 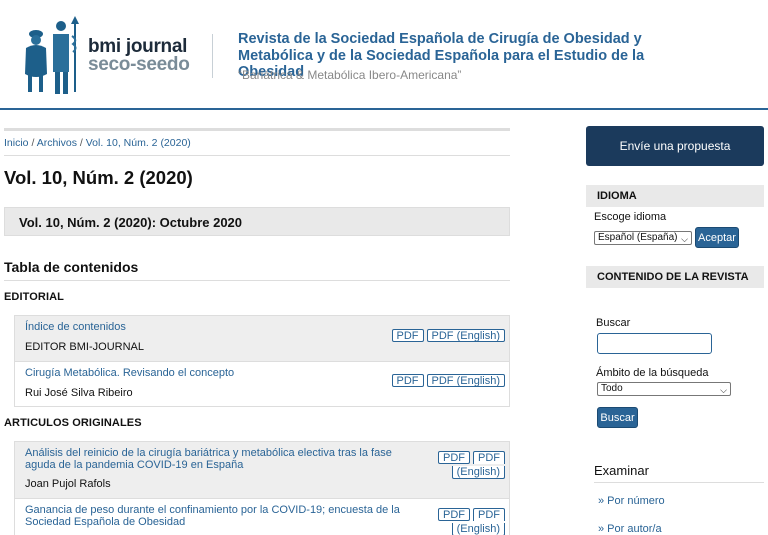 What do you see at coordinates (79, 393) in the screenshot?
I see `article-author: Rui José Silva Ribeiro` at bounding box center [79, 393].